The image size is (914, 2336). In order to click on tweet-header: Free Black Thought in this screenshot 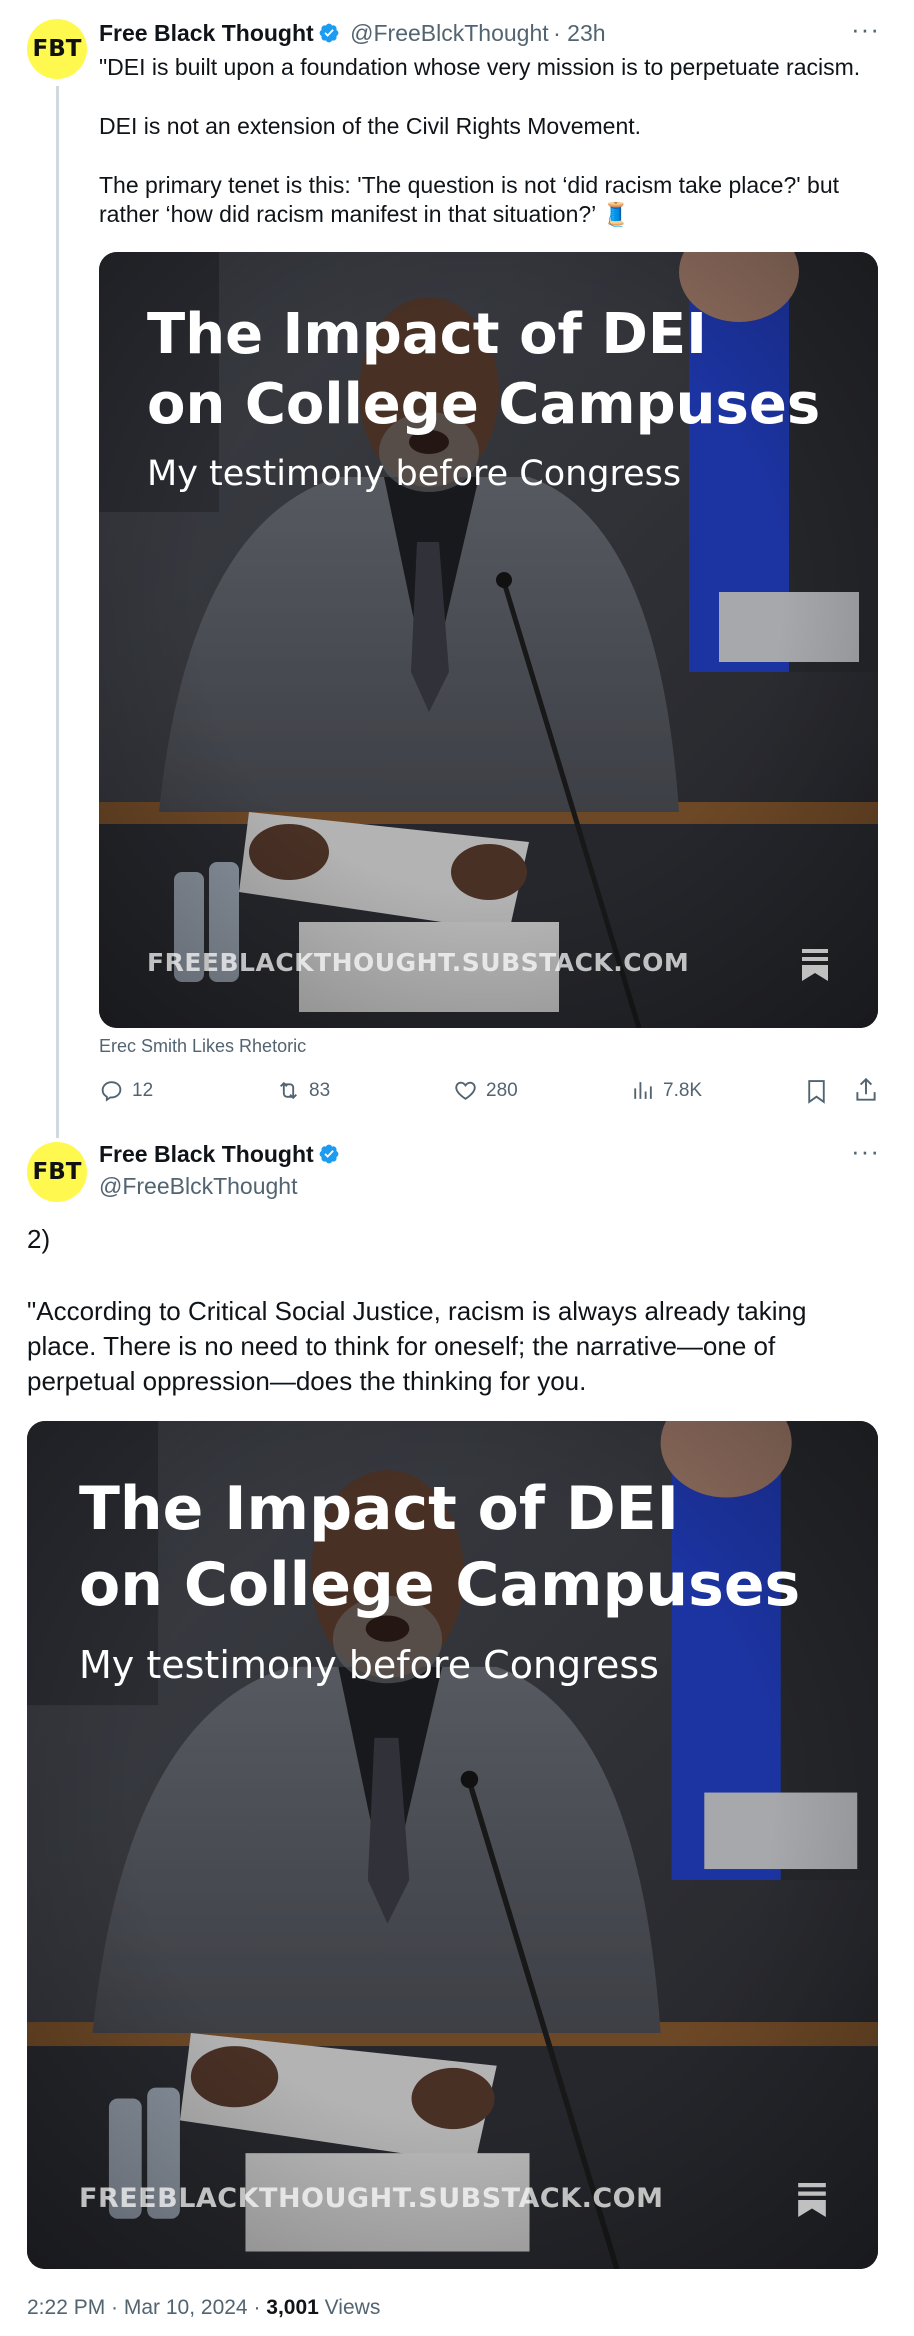, I will do `click(219, 1154)`.